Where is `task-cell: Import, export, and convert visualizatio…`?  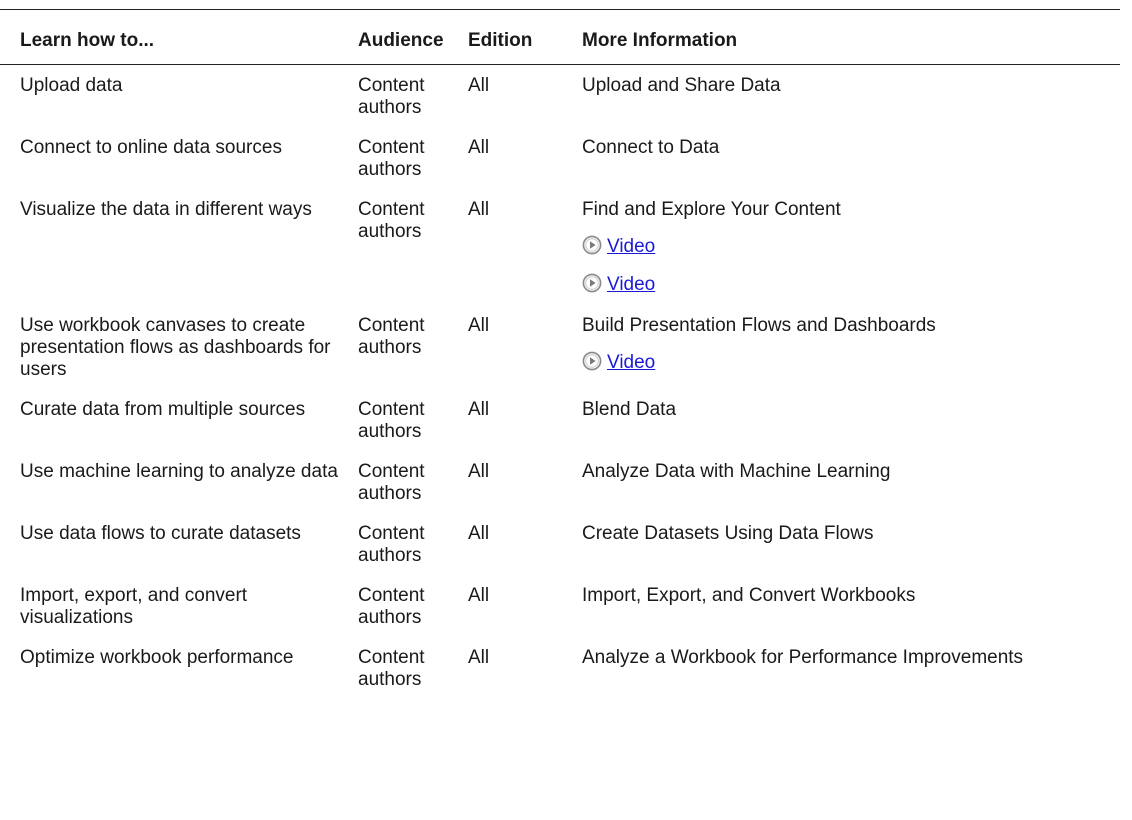 task-cell: Import, export, and convert visualizatio… is located at coordinates (134, 606).